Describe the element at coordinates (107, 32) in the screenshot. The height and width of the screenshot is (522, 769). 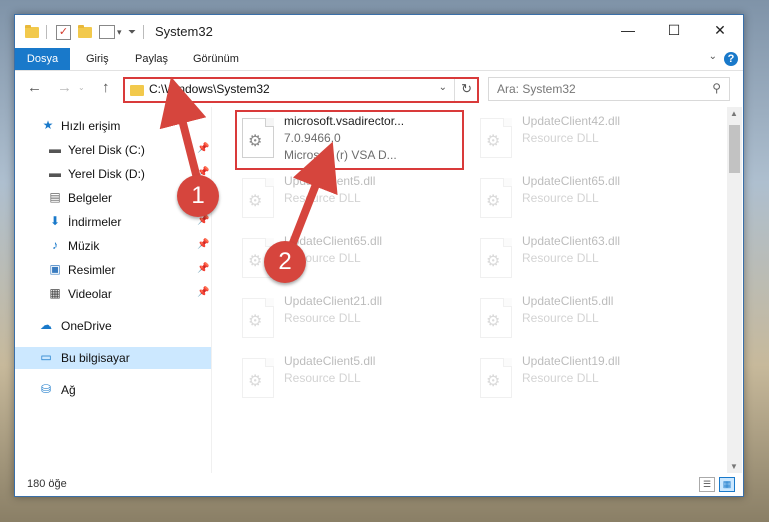
I see `quick-access-rename-icon` at that location.